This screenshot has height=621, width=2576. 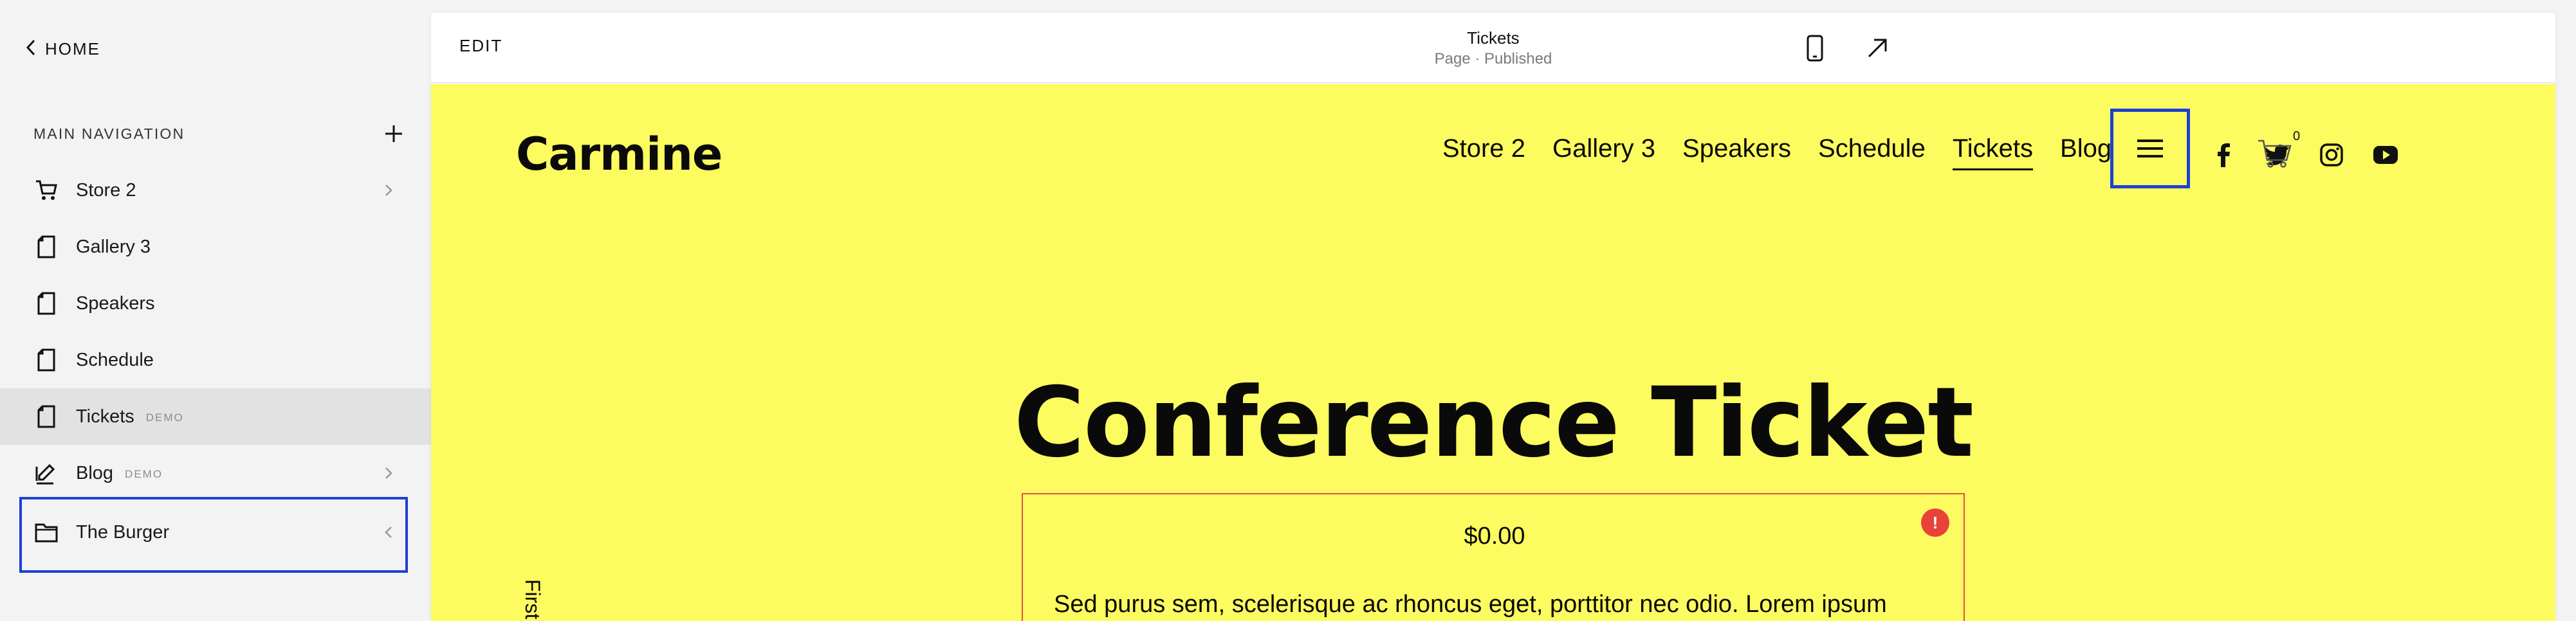 What do you see at coordinates (1493, 38) in the screenshot?
I see `page-title: Tickets` at bounding box center [1493, 38].